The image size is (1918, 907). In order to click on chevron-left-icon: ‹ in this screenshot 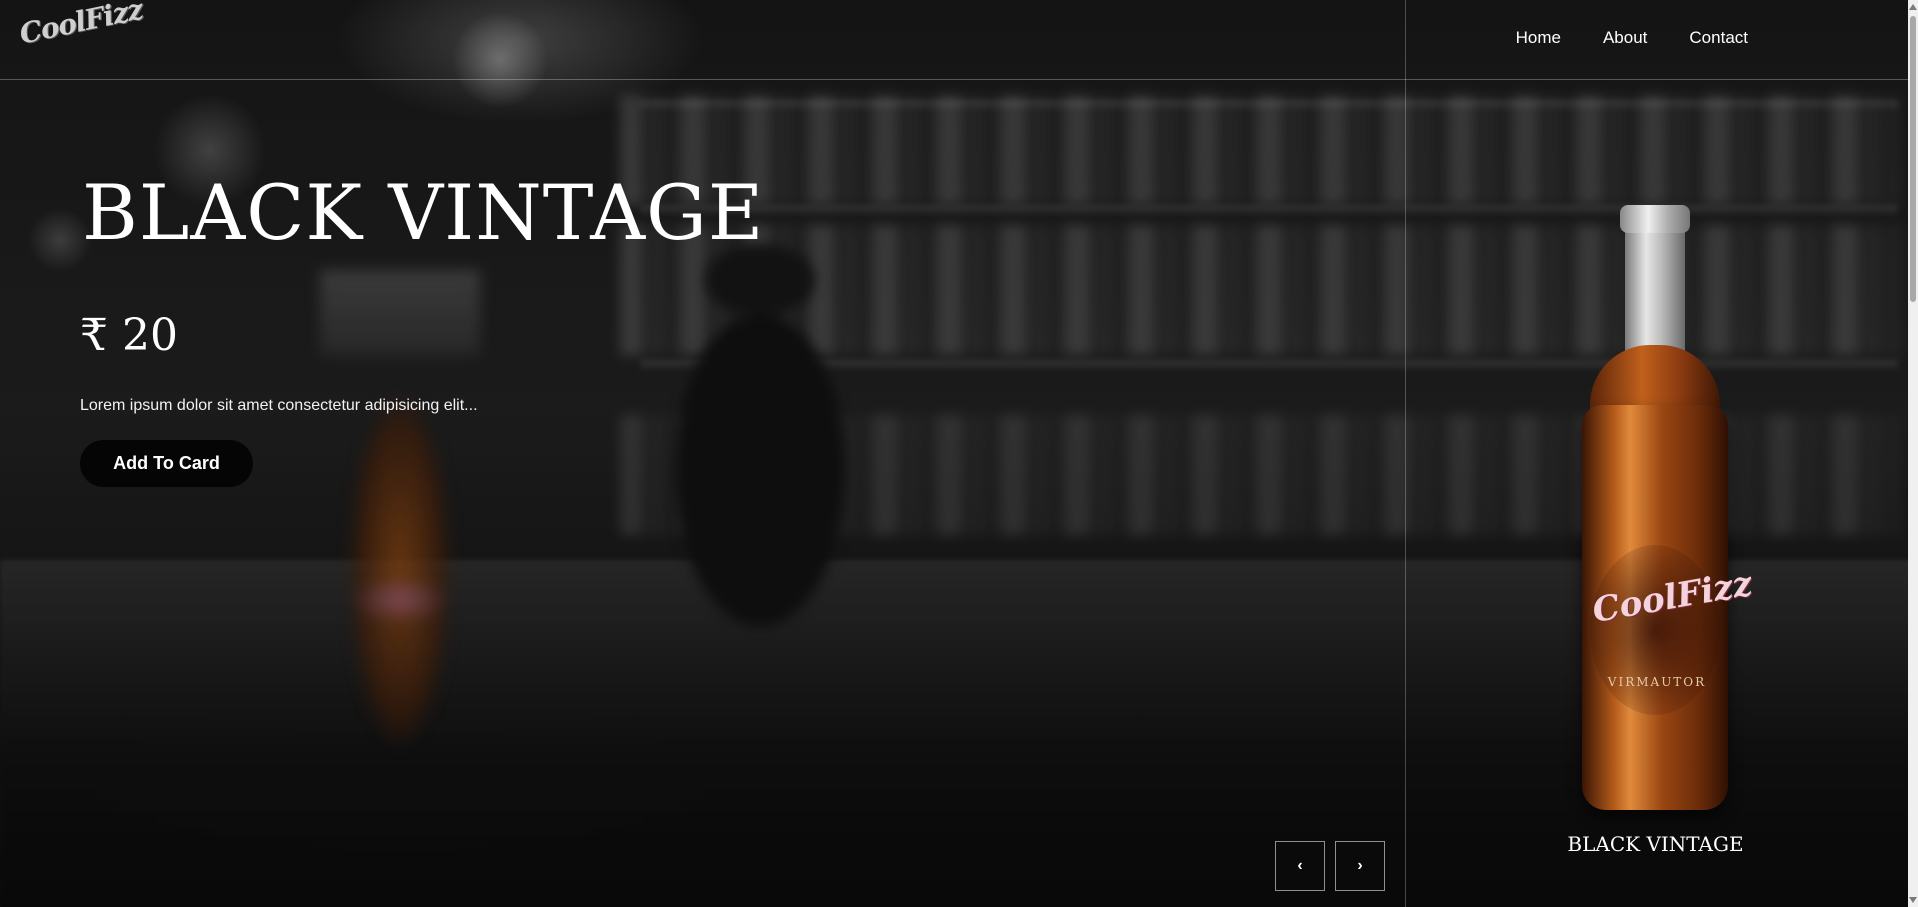, I will do `click(1300, 865)`.